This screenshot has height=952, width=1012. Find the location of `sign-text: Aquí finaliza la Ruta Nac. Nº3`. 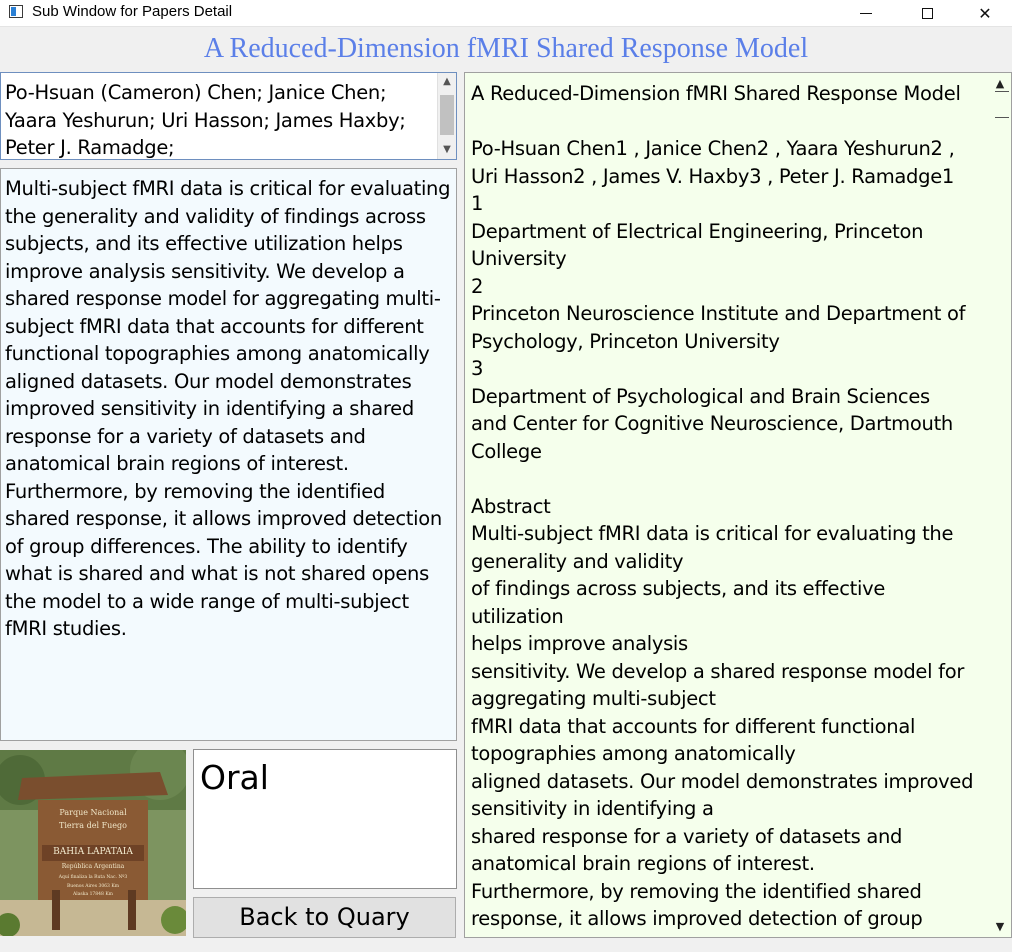

sign-text: Aquí finaliza la Ruta Nac. Nº3 is located at coordinates (93, 876).